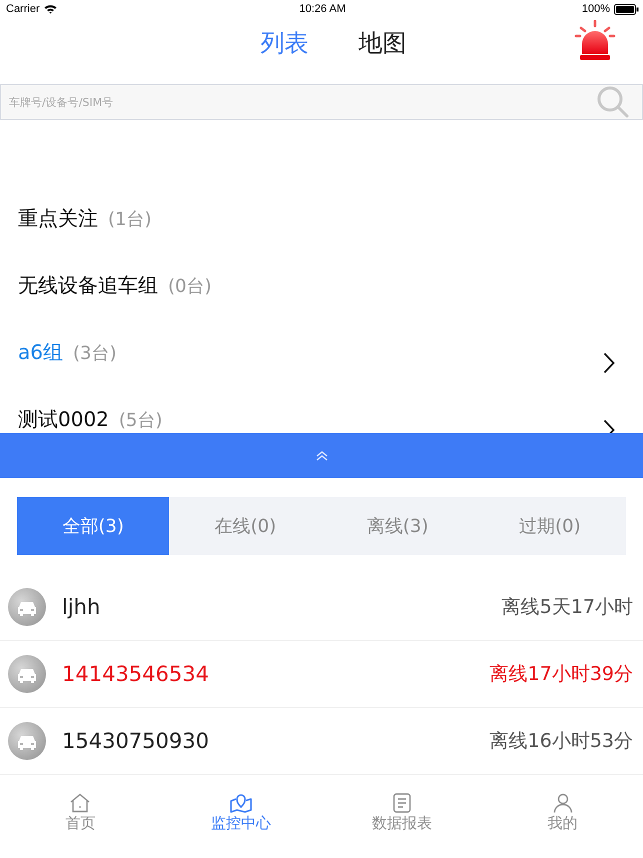 This screenshot has height=858, width=643. Describe the element at coordinates (382, 43) in the screenshot. I see `header-tab: 地图` at that location.